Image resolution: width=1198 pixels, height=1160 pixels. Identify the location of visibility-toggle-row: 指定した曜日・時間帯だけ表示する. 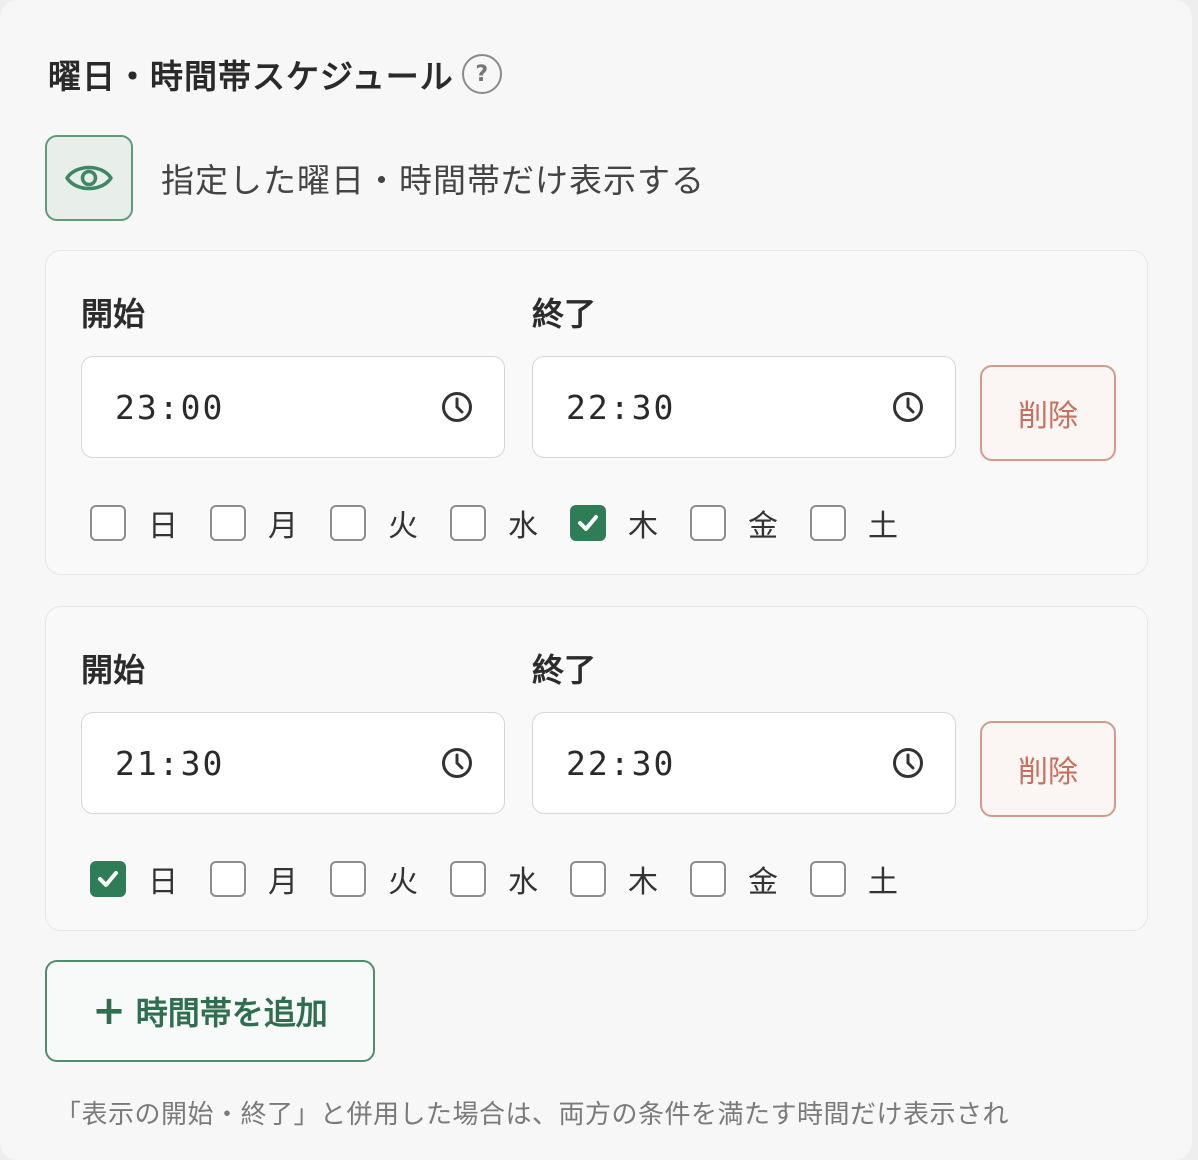
(375, 178).